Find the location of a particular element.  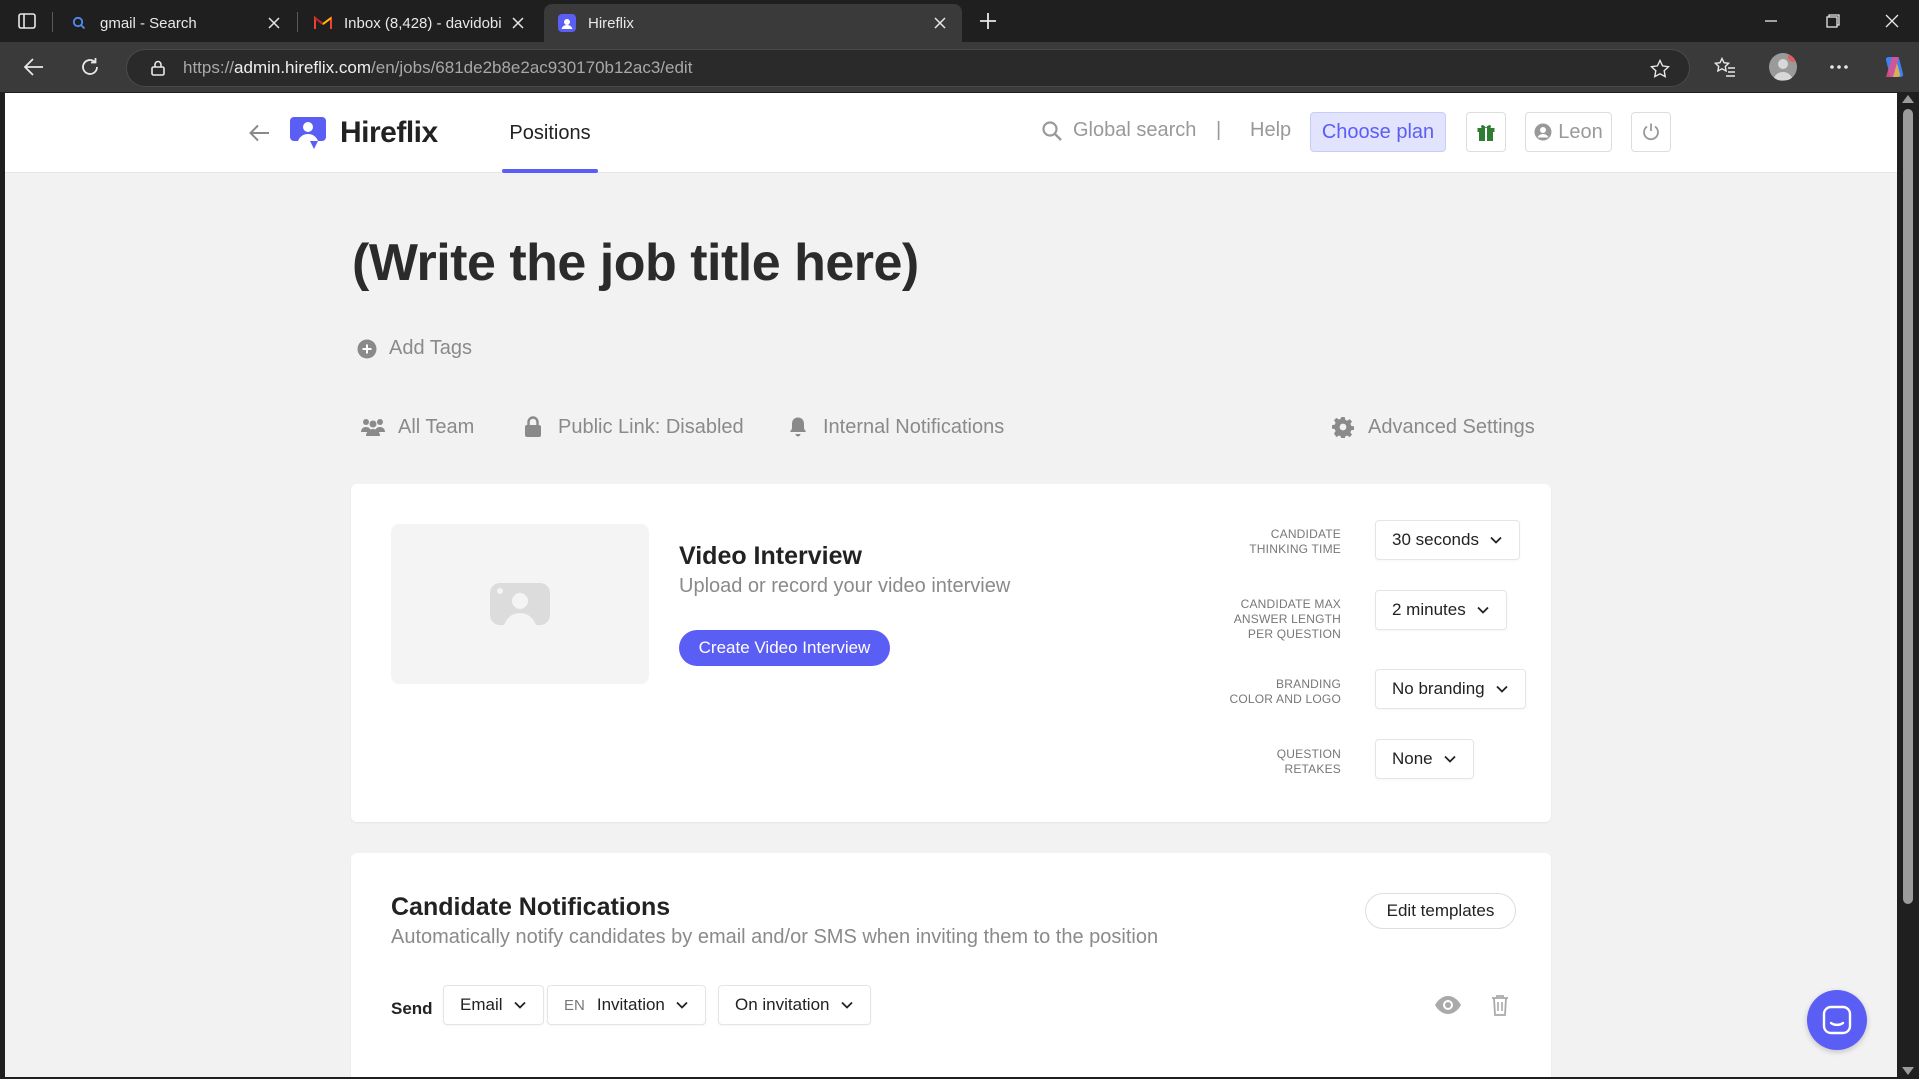

copilot-icon is located at coordinates (1894, 67).